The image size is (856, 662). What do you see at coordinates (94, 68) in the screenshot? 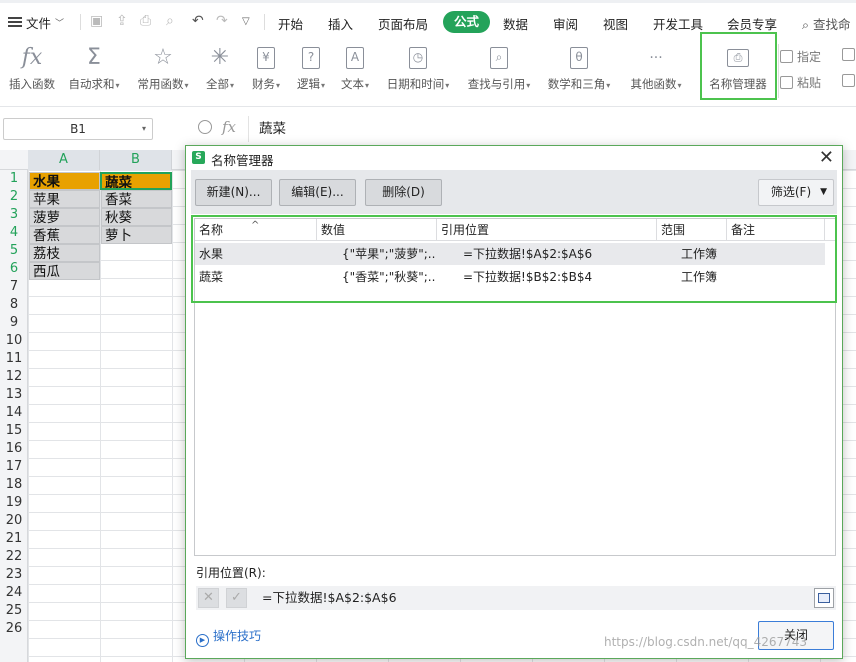
I see `autosum-button: Σ 自动求和▾` at bounding box center [94, 68].